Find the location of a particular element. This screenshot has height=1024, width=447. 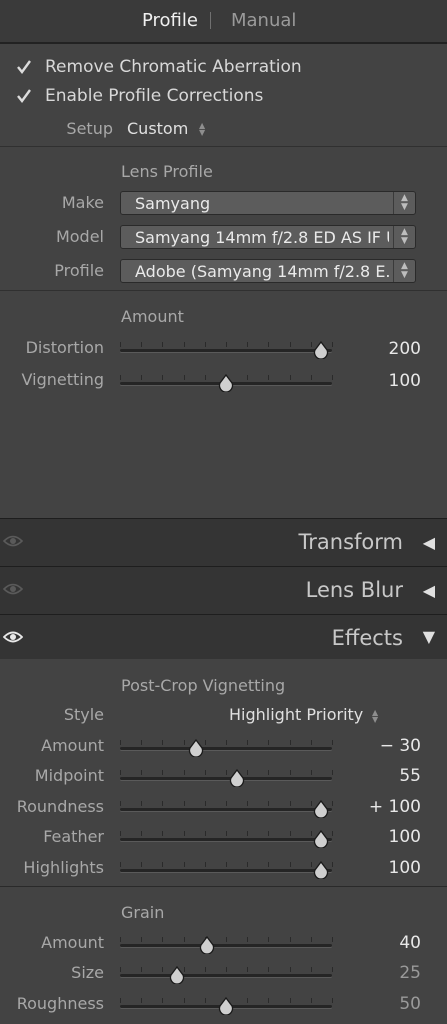

pcv-amount-value: − 30 is located at coordinates (400, 746).